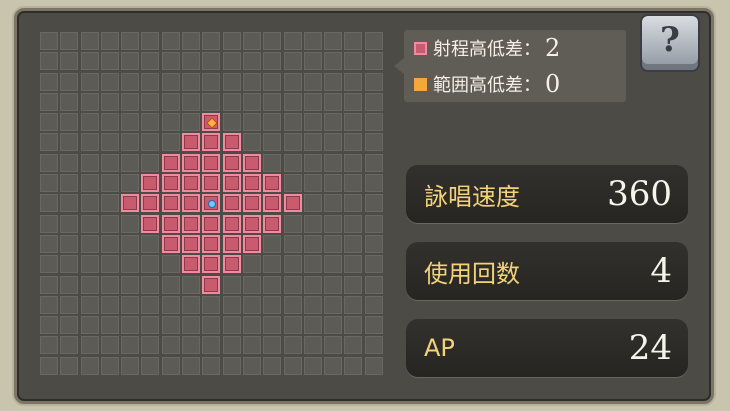  Describe the element at coordinates (472, 273) in the screenshot. I see `use-count-label: 使用回数` at that location.